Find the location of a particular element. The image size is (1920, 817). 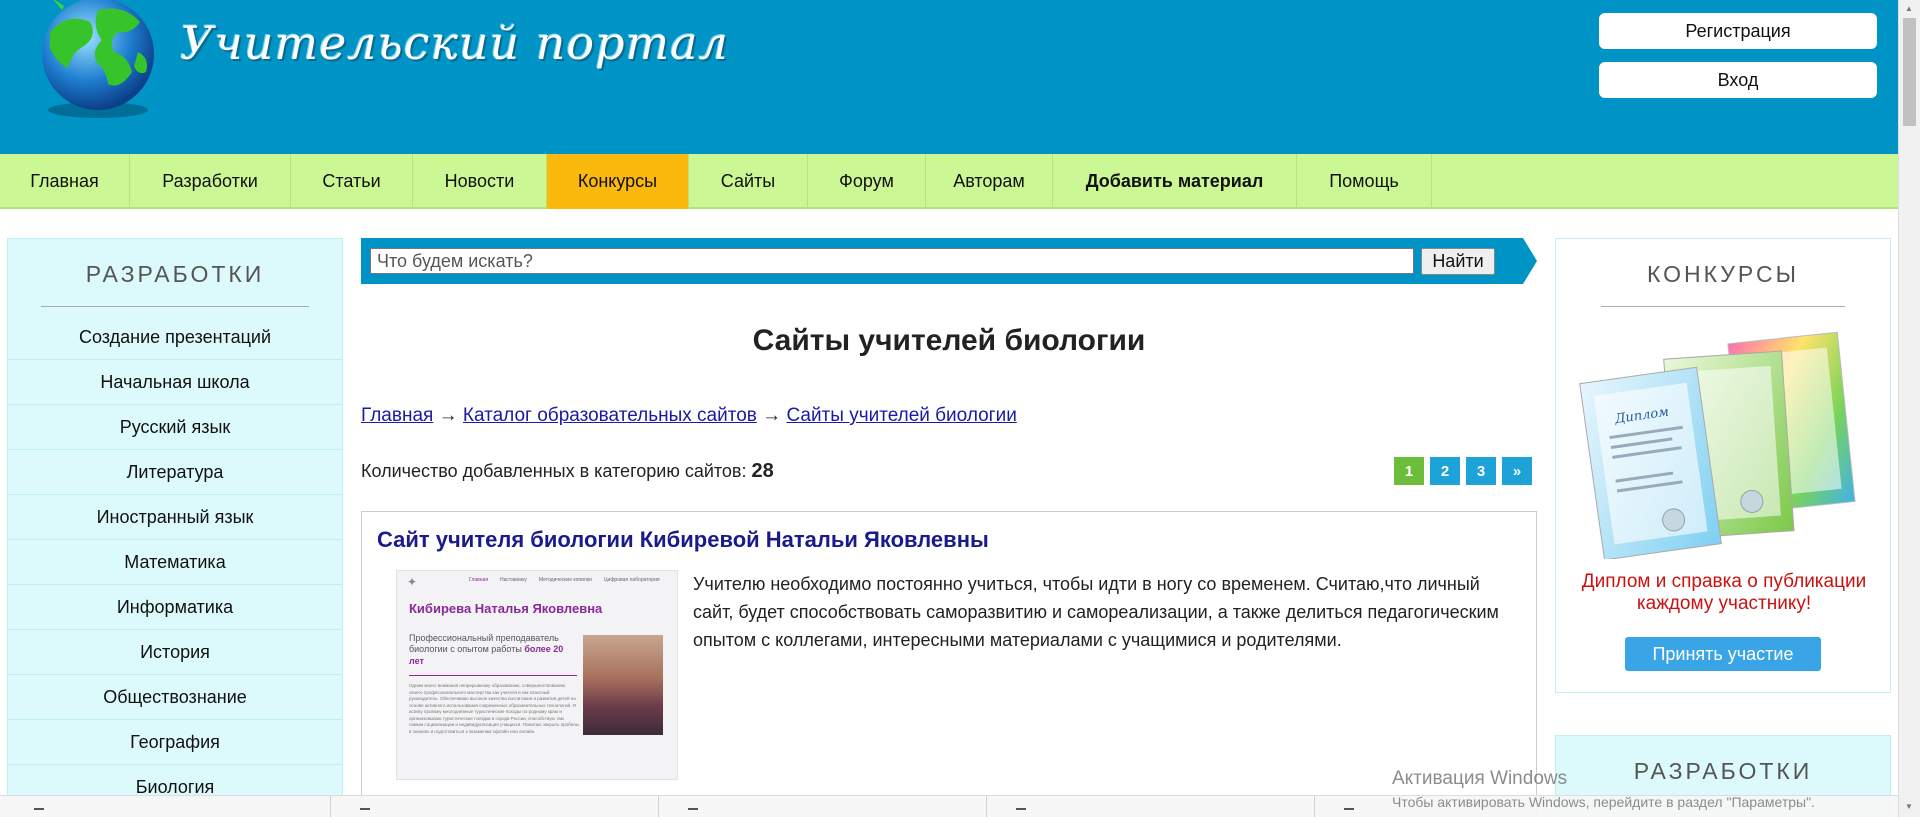

thumbnail-subtitle-text2: с опытом работы is located at coordinates (486, 649).